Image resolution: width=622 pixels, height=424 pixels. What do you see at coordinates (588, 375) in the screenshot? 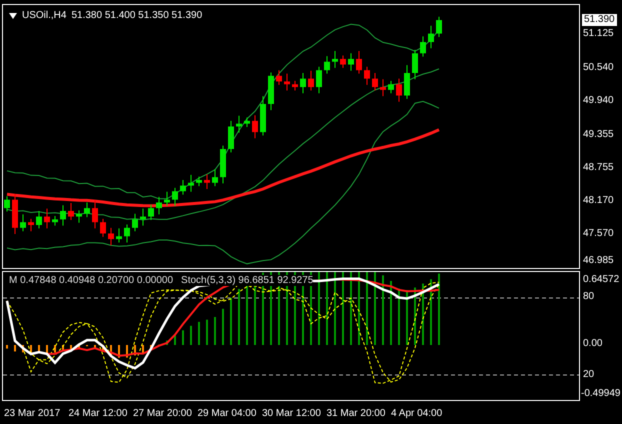
I see `indicator-axis-label: 20` at bounding box center [588, 375].